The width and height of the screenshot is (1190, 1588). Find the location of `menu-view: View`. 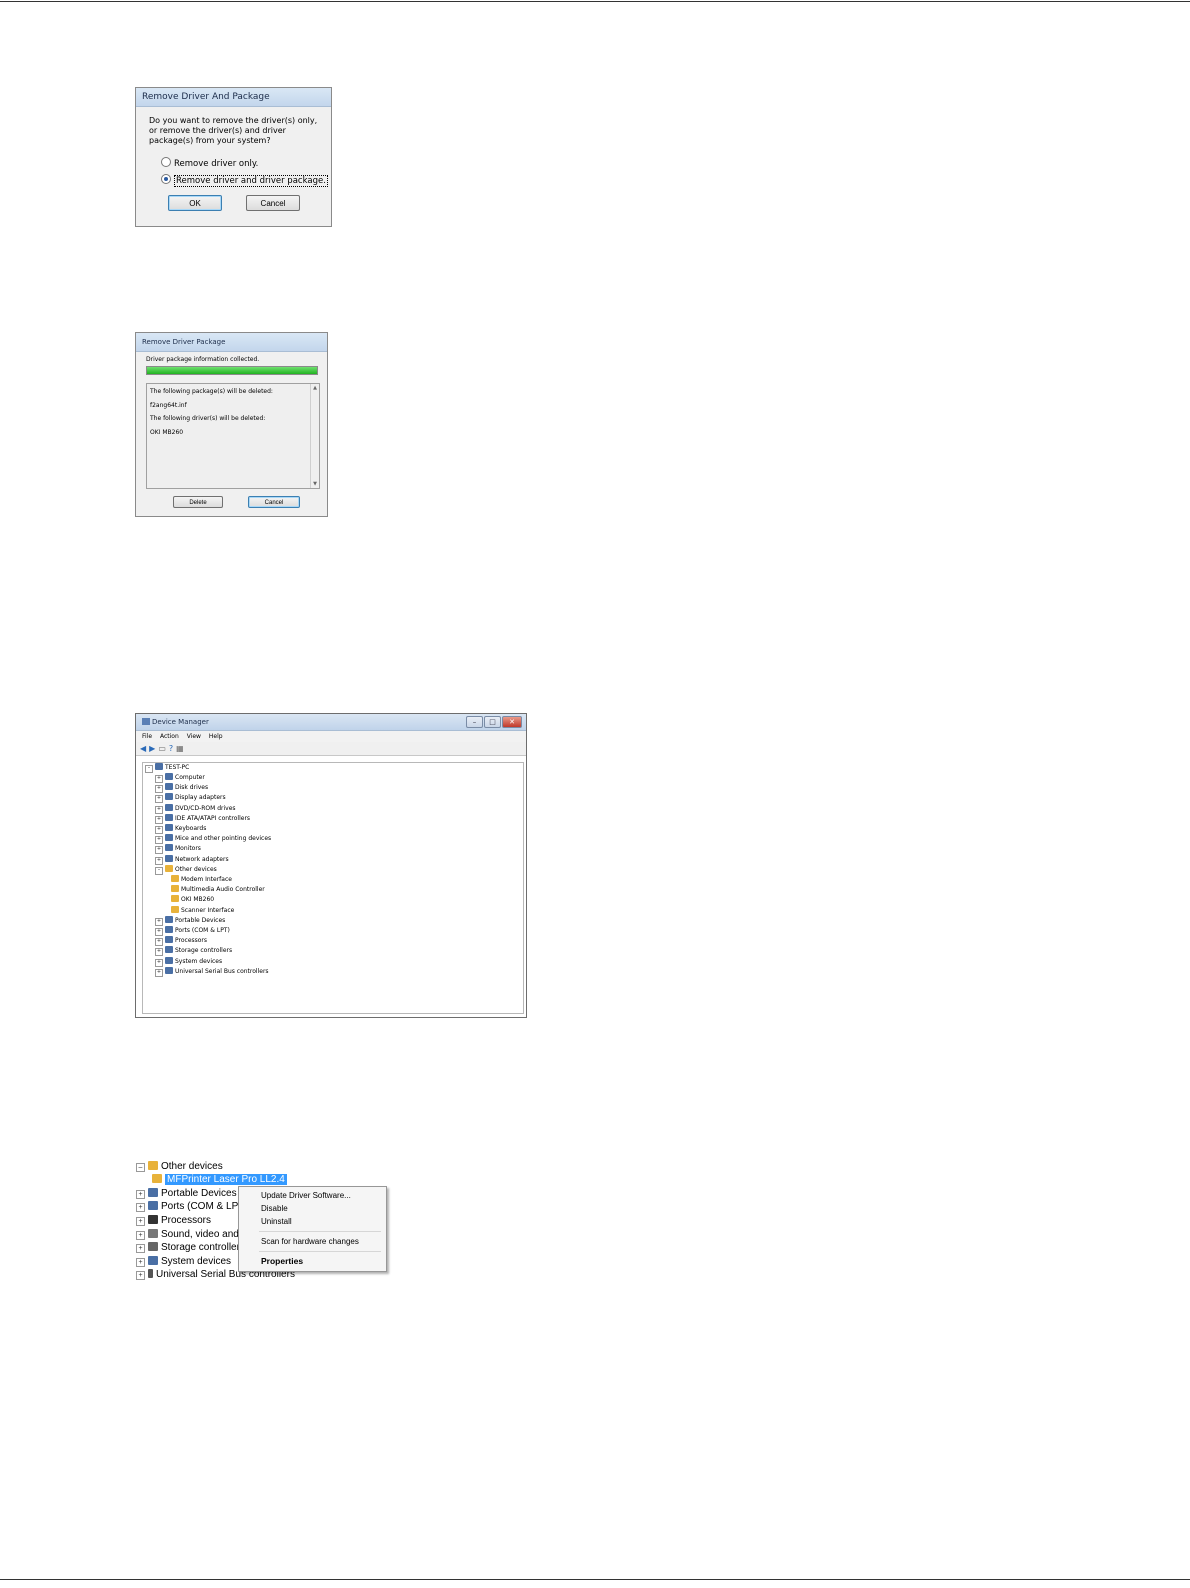

menu-view: View is located at coordinates (194, 736).